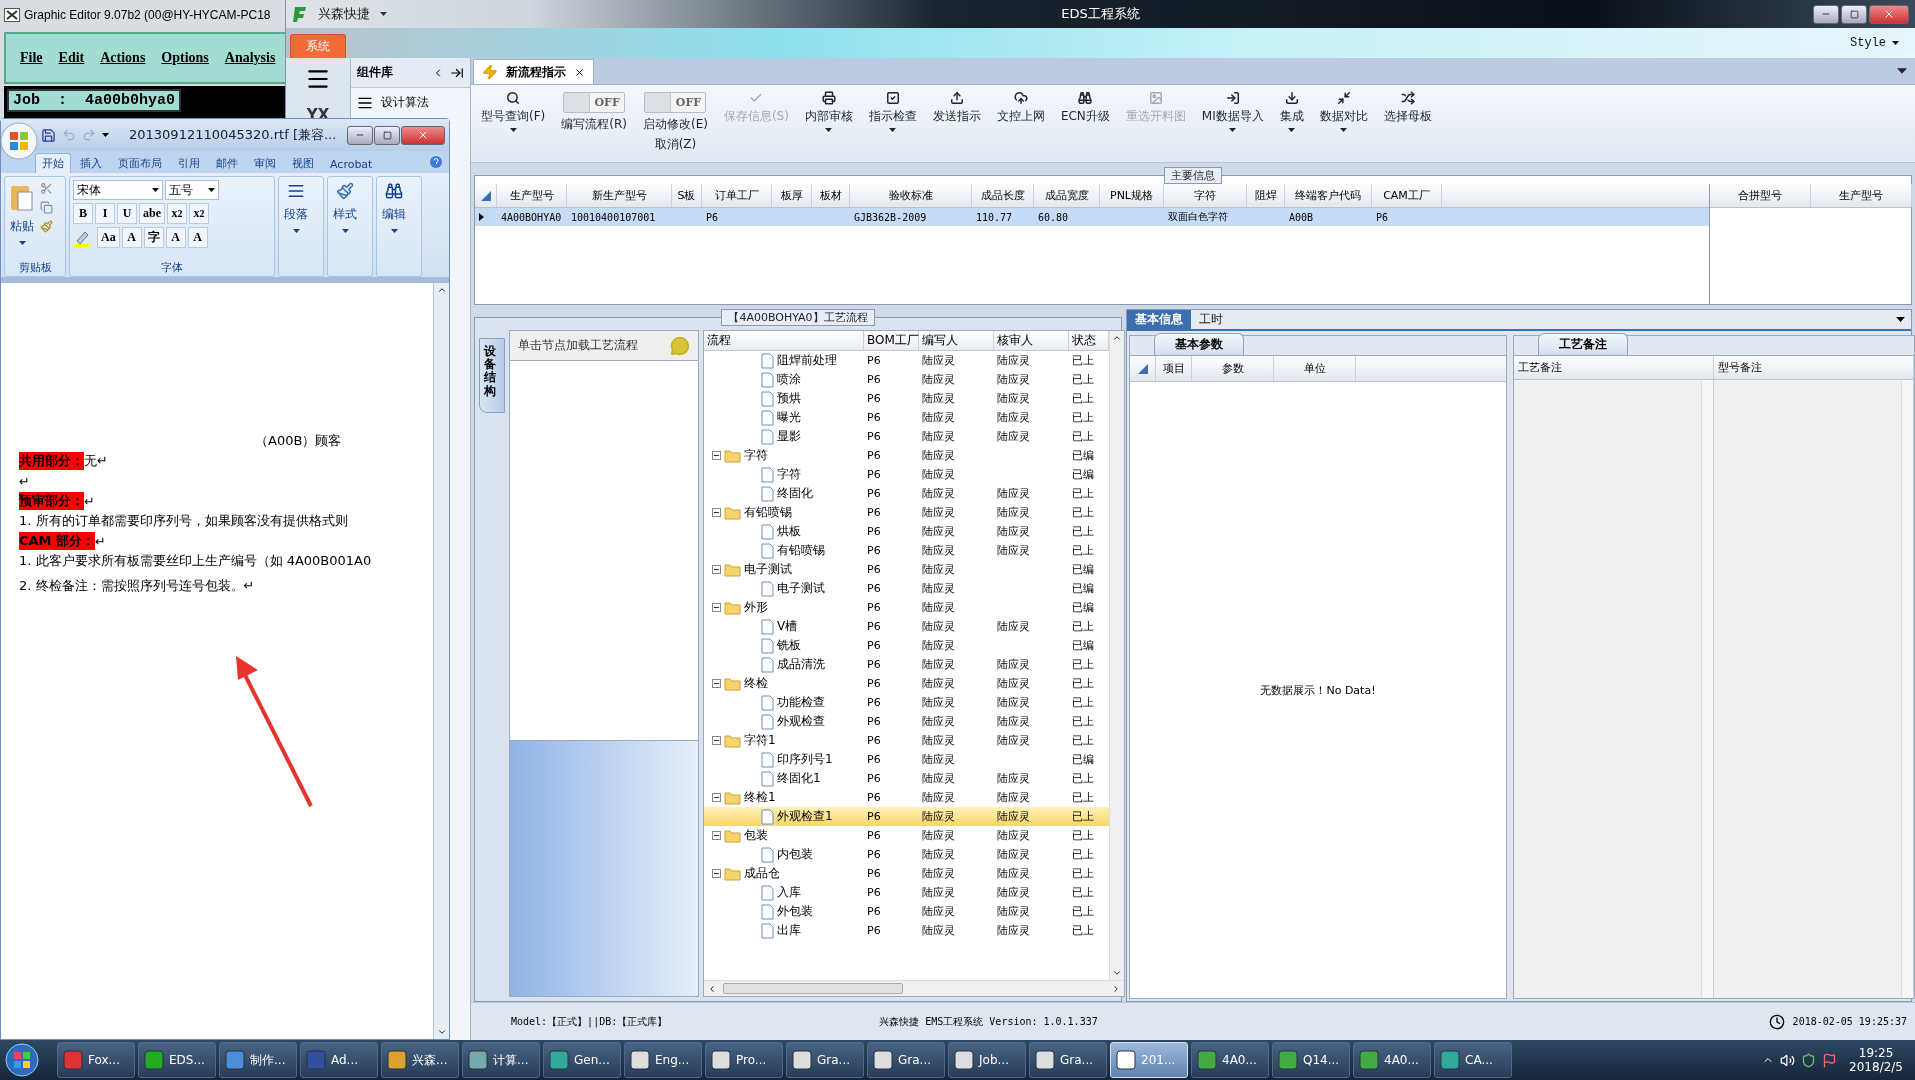 The width and height of the screenshot is (1915, 1080). What do you see at coordinates (83, 213) in the screenshot?
I see `format-button: B` at bounding box center [83, 213].